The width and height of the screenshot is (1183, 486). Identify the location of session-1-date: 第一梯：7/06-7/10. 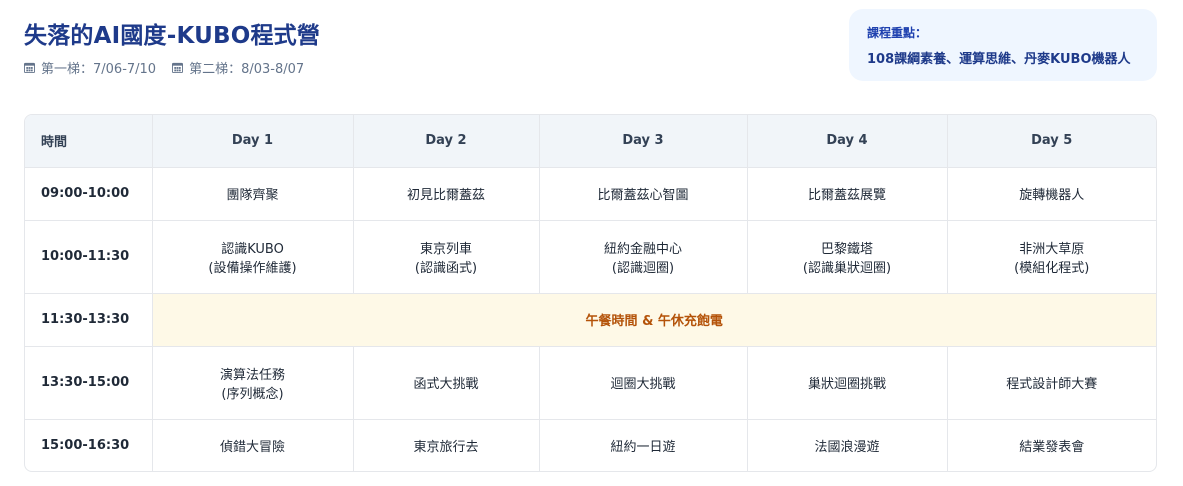
(90, 67).